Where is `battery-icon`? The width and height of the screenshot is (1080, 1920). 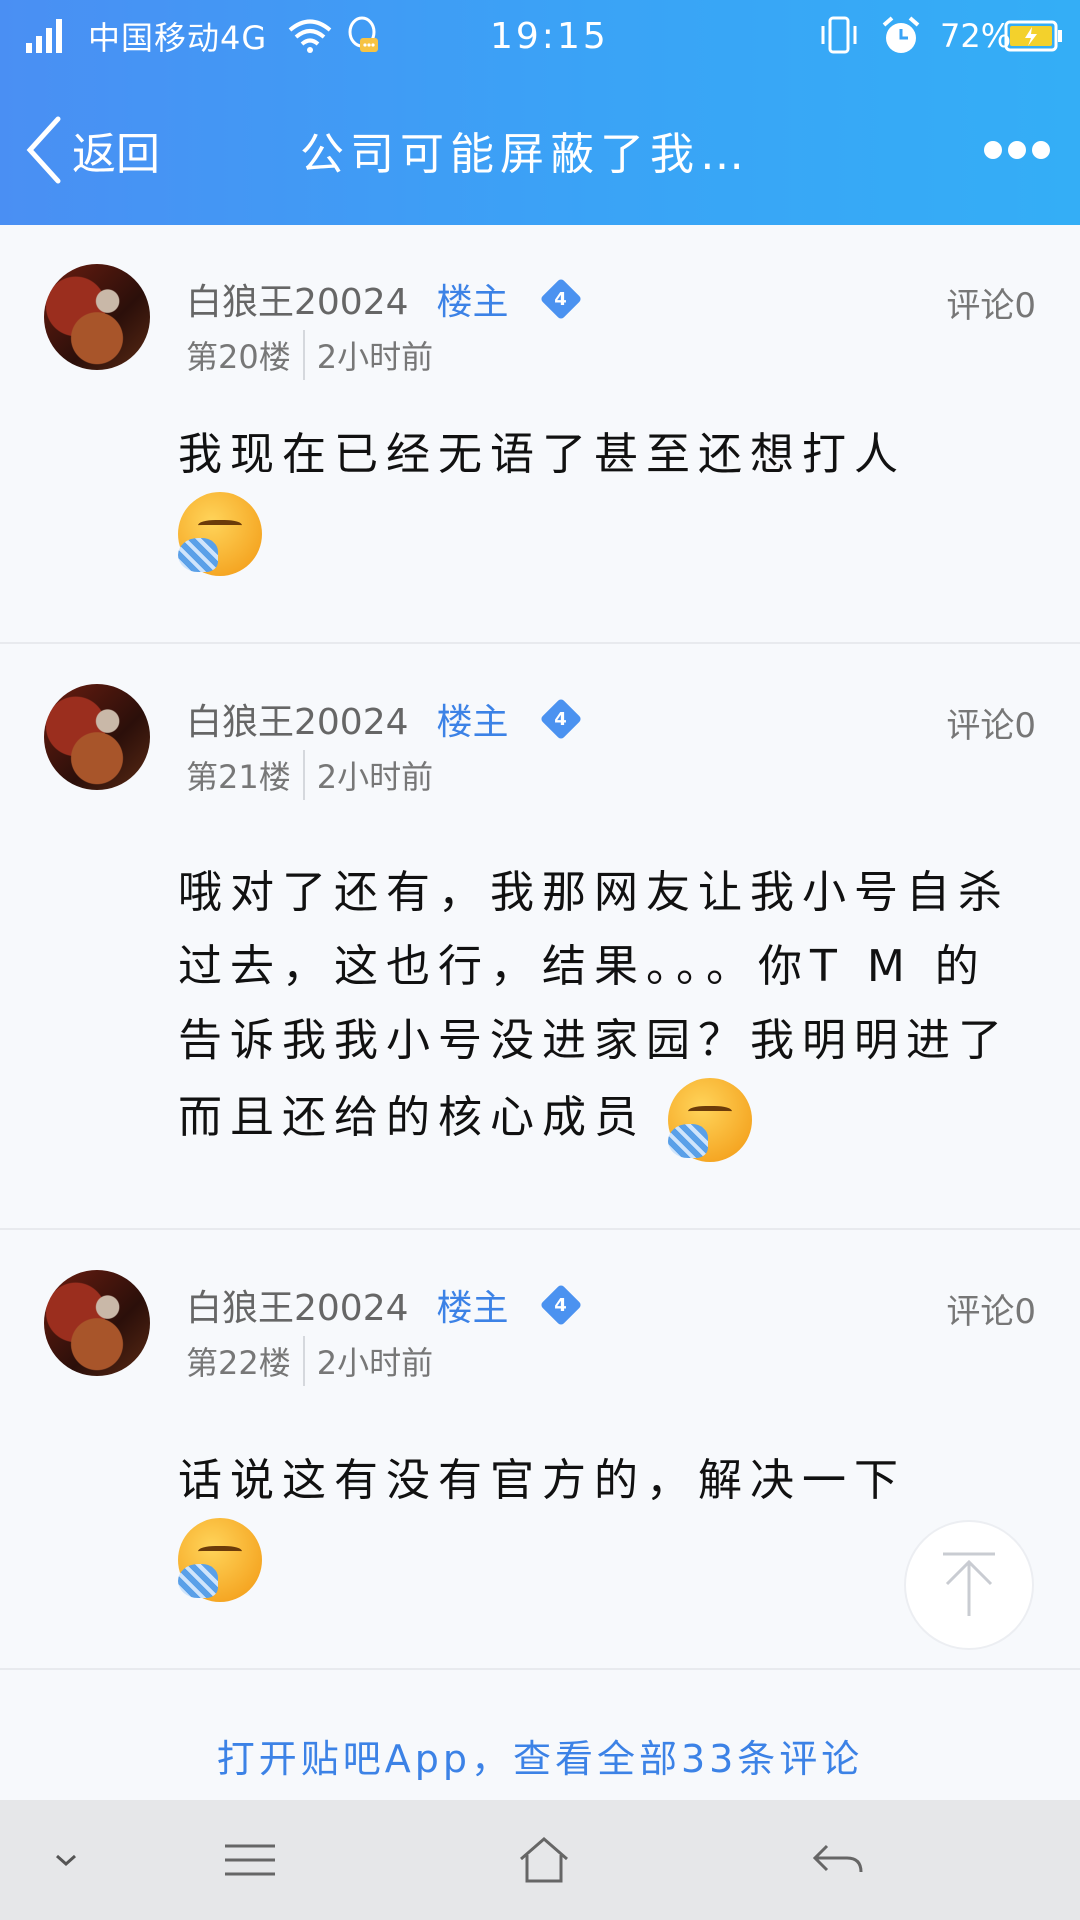
battery-icon is located at coordinates (1034, 36).